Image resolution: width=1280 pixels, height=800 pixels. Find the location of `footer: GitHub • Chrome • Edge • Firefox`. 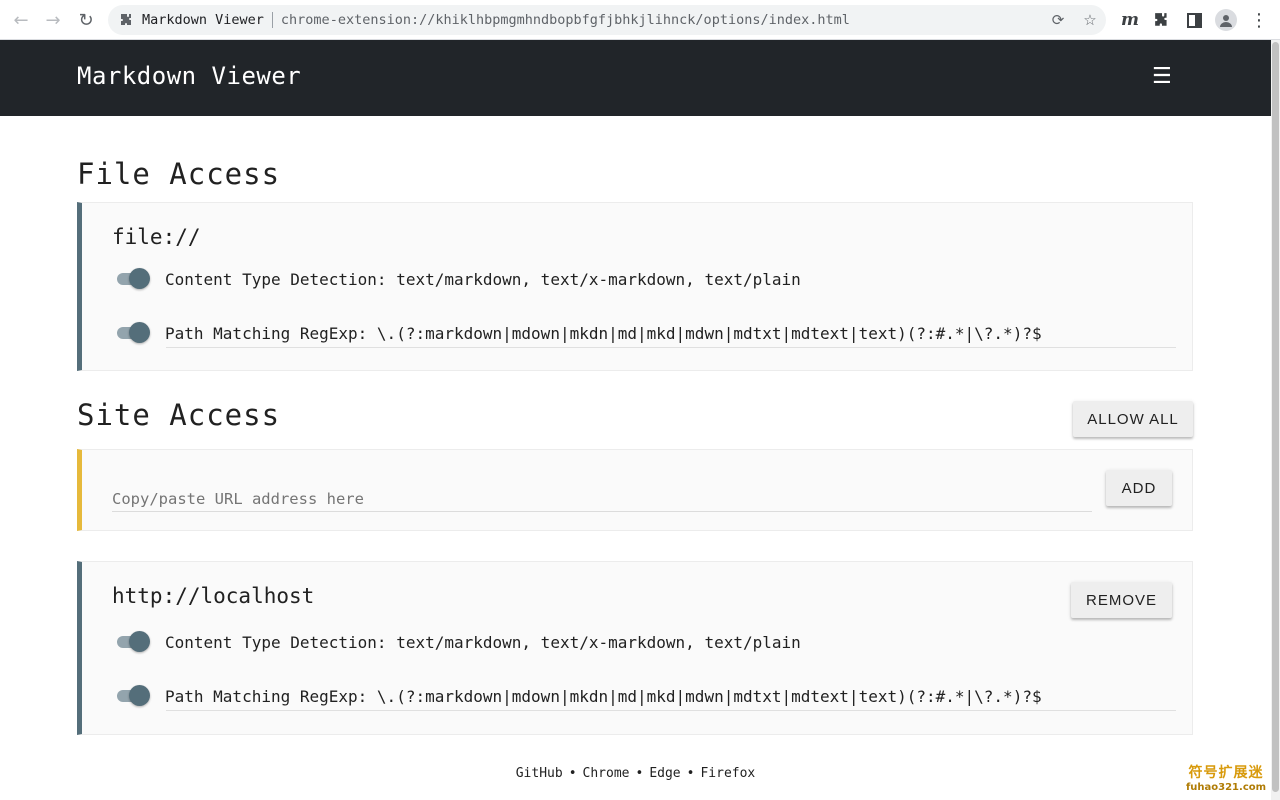

footer: GitHub • Chrome • Edge • Firefox is located at coordinates (635, 773).